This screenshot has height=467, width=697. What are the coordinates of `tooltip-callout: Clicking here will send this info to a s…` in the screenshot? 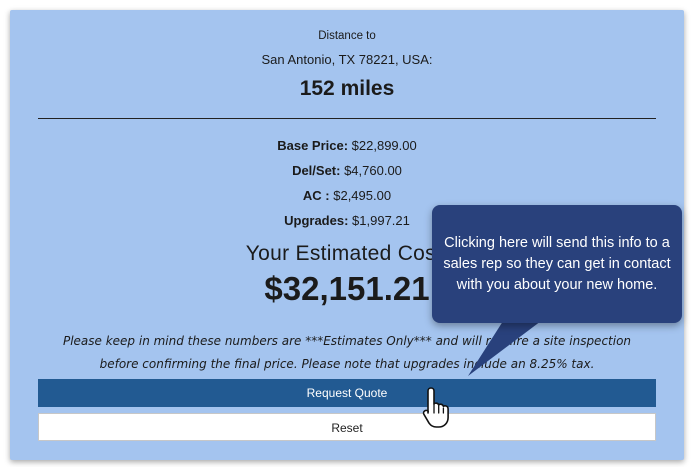 It's located at (557, 264).